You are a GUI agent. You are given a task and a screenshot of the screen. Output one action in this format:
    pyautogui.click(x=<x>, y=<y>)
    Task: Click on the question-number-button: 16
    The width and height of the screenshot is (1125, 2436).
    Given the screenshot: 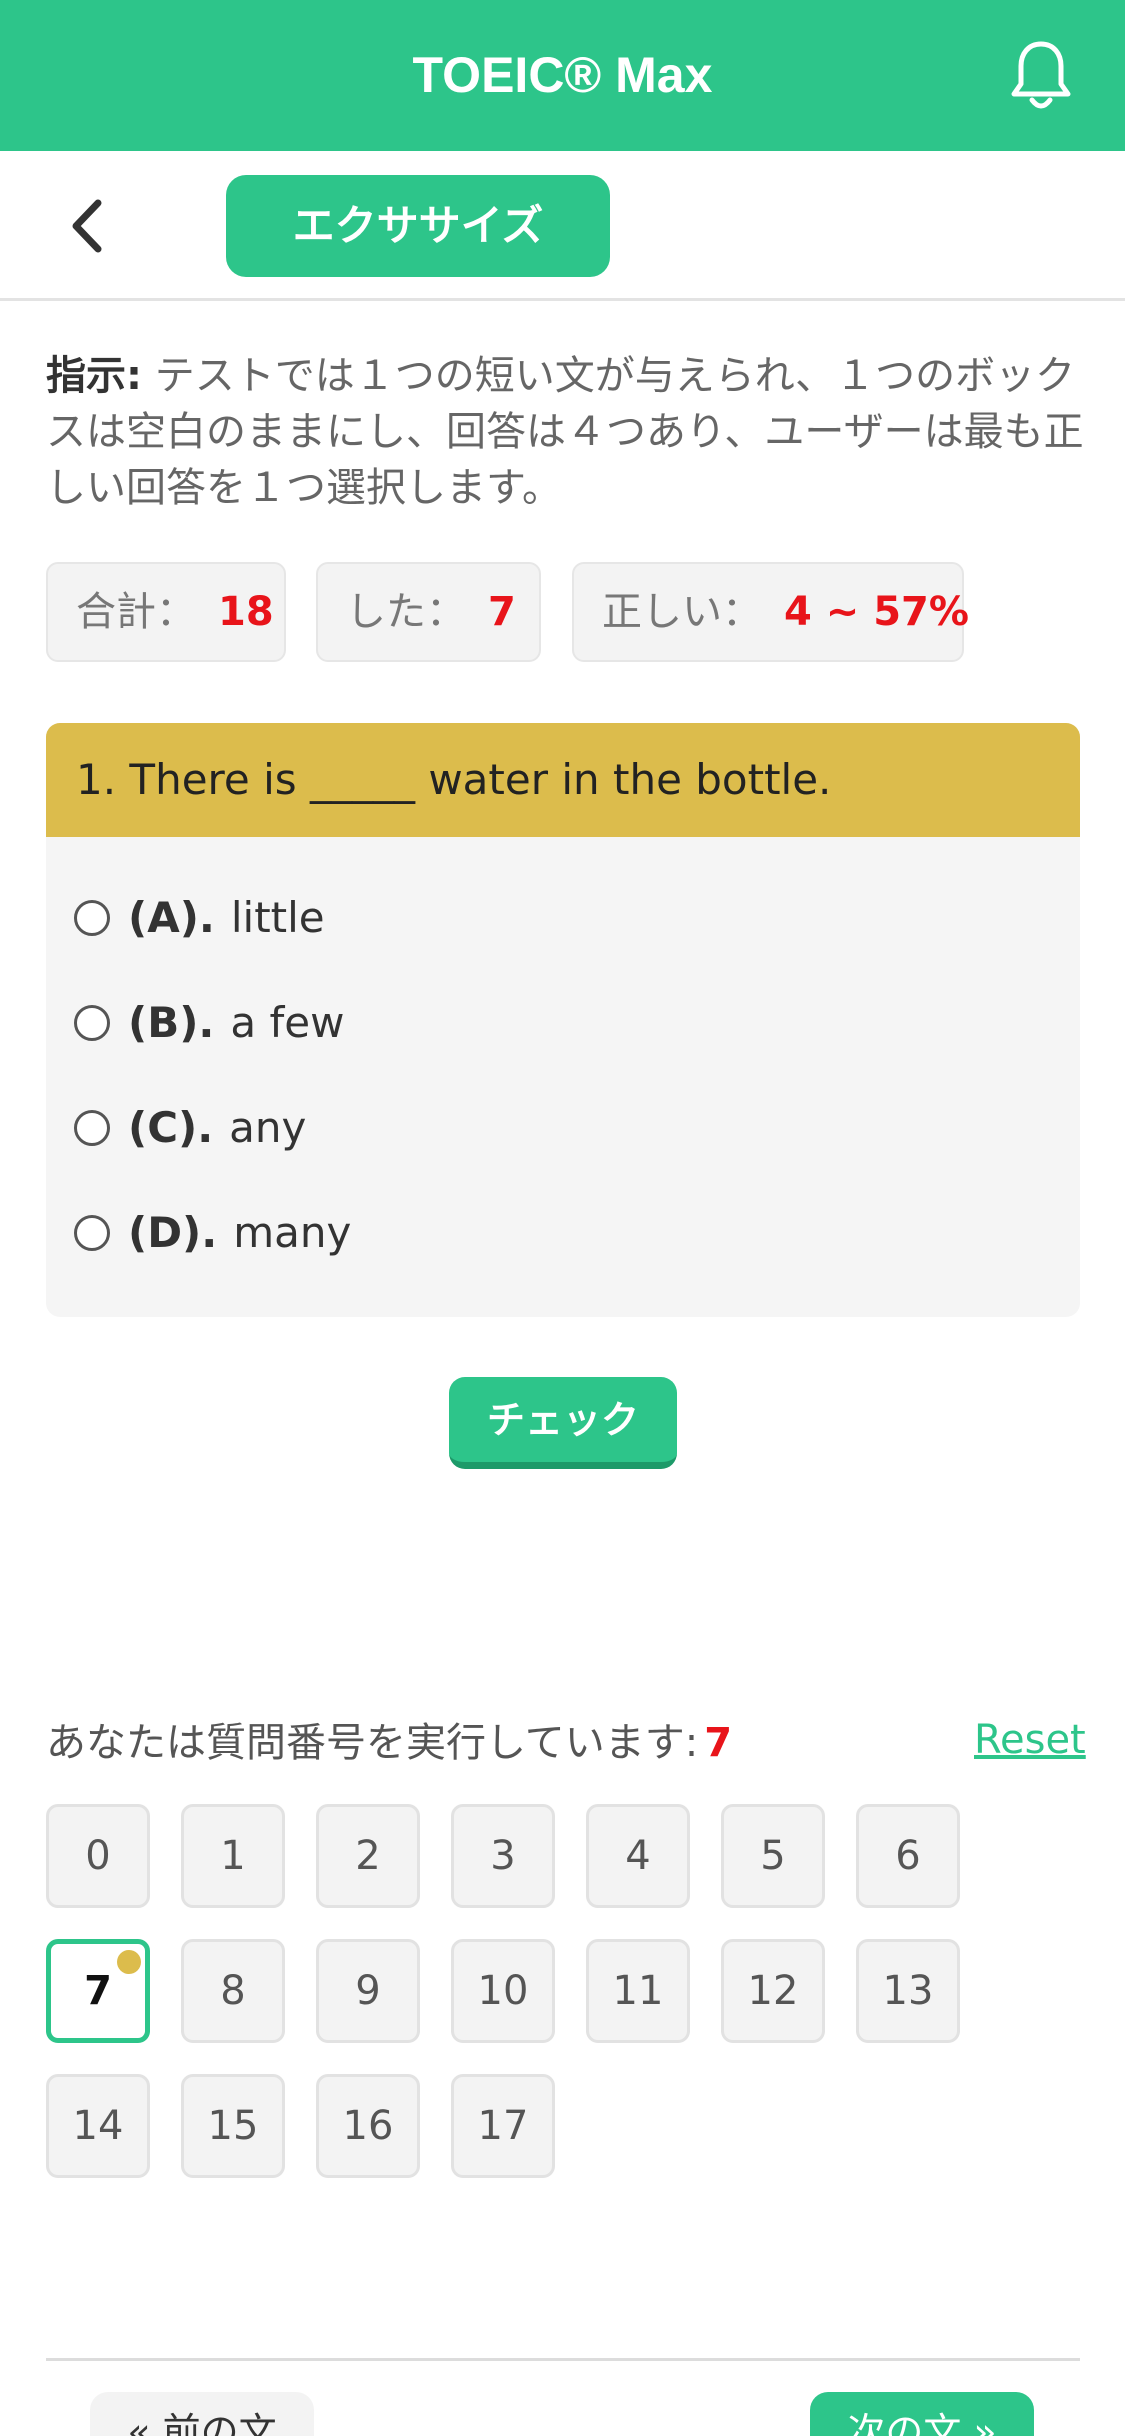 What is the action you would take?
    pyautogui.click(x=368, y=2126)
    